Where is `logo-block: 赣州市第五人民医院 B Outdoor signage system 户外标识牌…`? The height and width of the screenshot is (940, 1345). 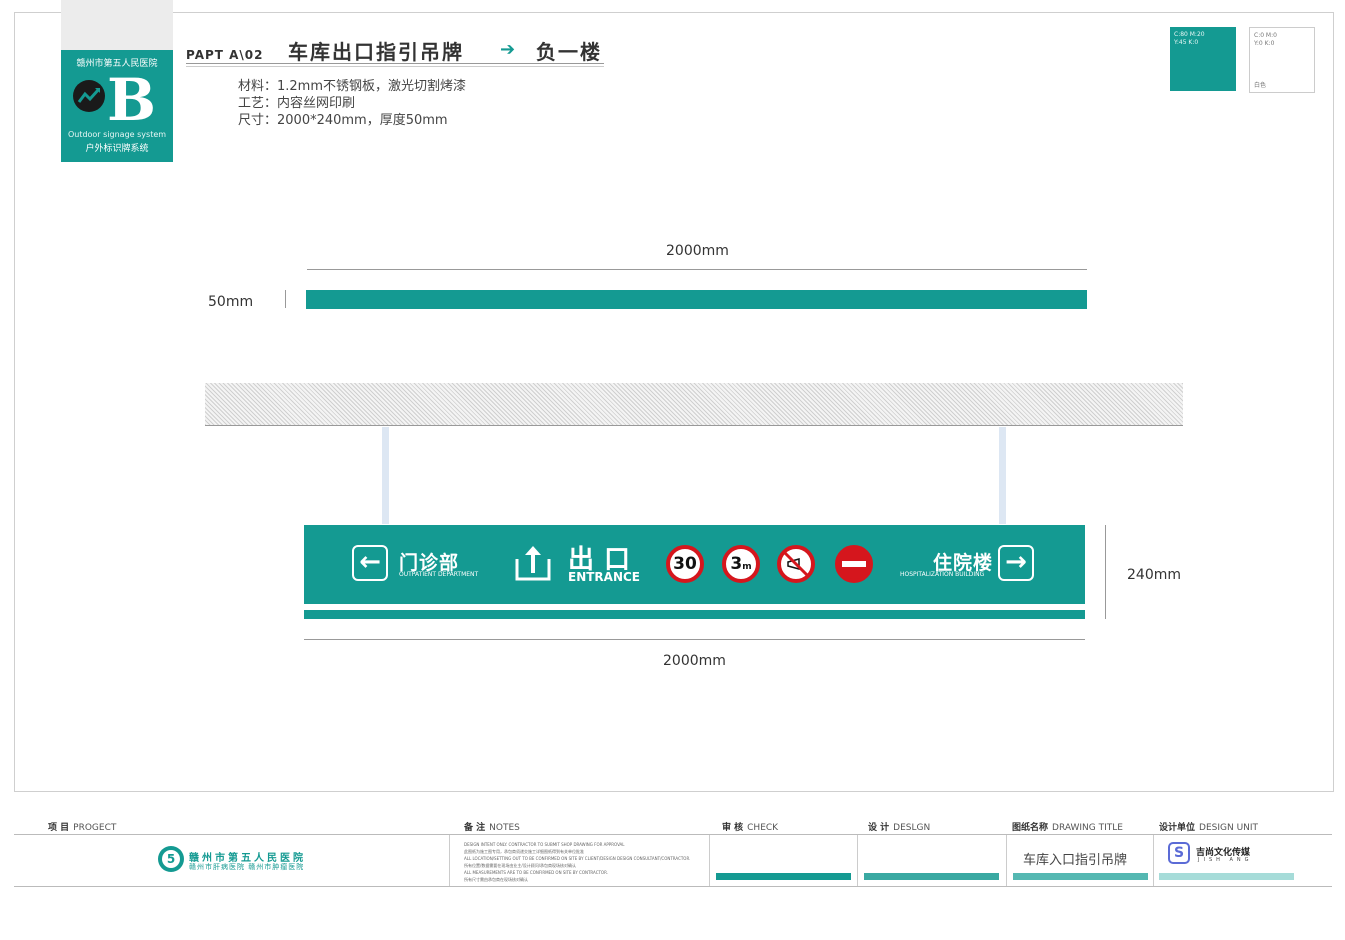 logo-block: 赣州市第五人民医院 B Outdoor signage system 户外标识牌… is located at coordinates (117, 106).